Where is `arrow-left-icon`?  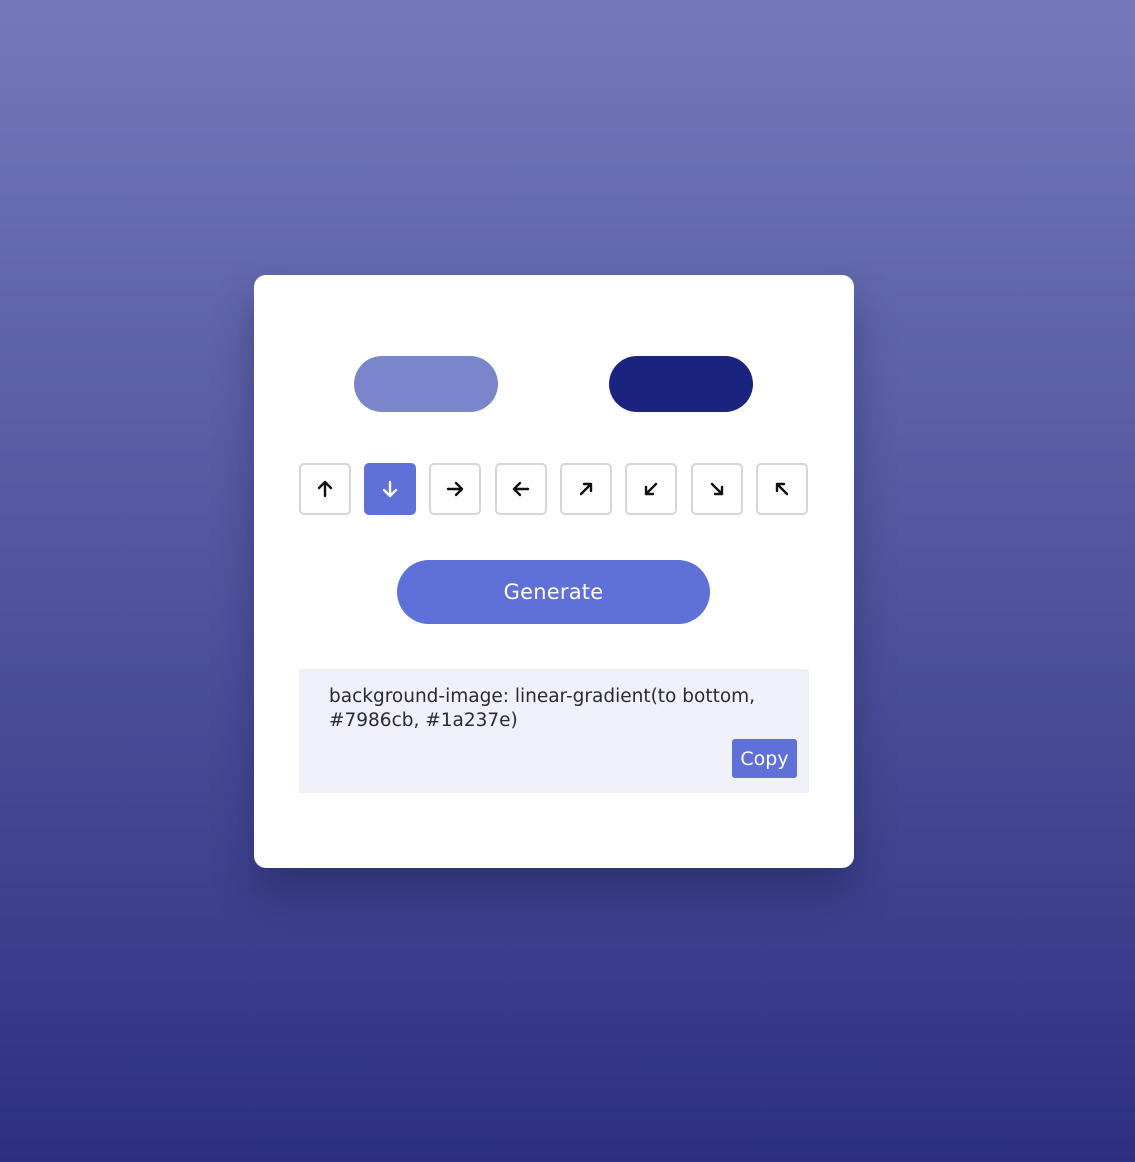 arrow-left-icon is located at coordinates (521, 489).